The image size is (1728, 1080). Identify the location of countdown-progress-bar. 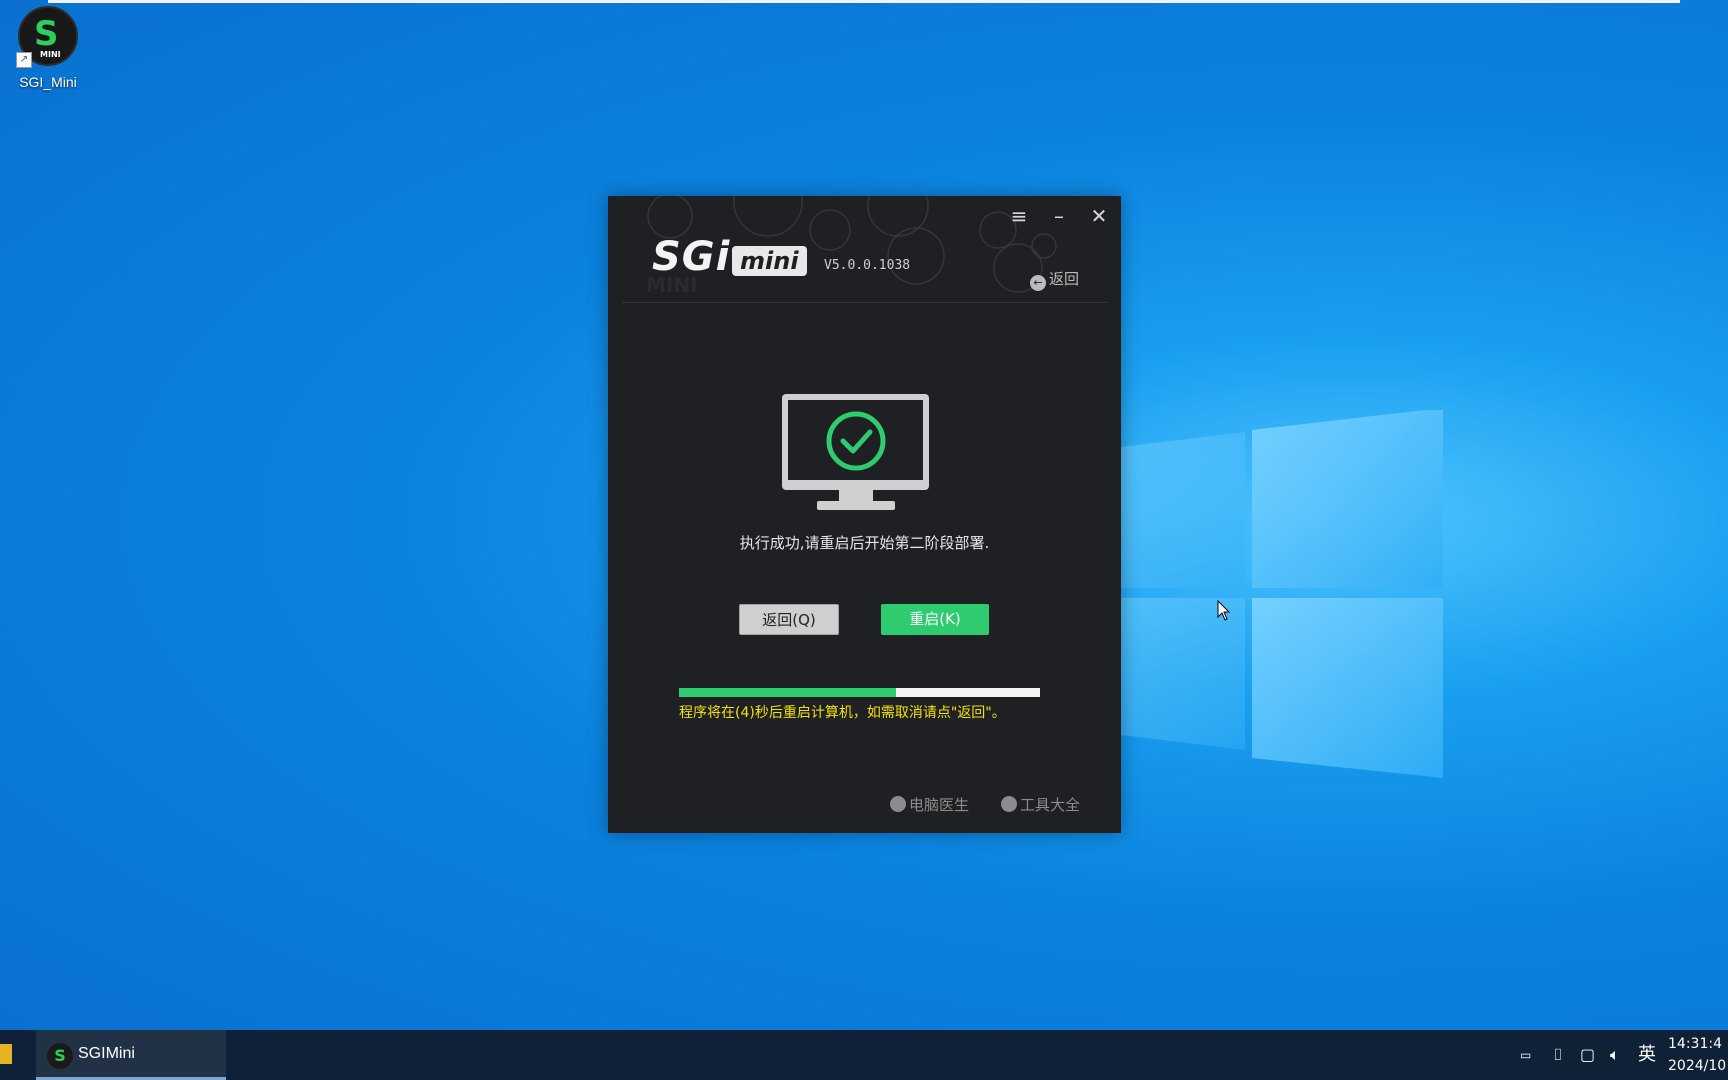
(859, 692).